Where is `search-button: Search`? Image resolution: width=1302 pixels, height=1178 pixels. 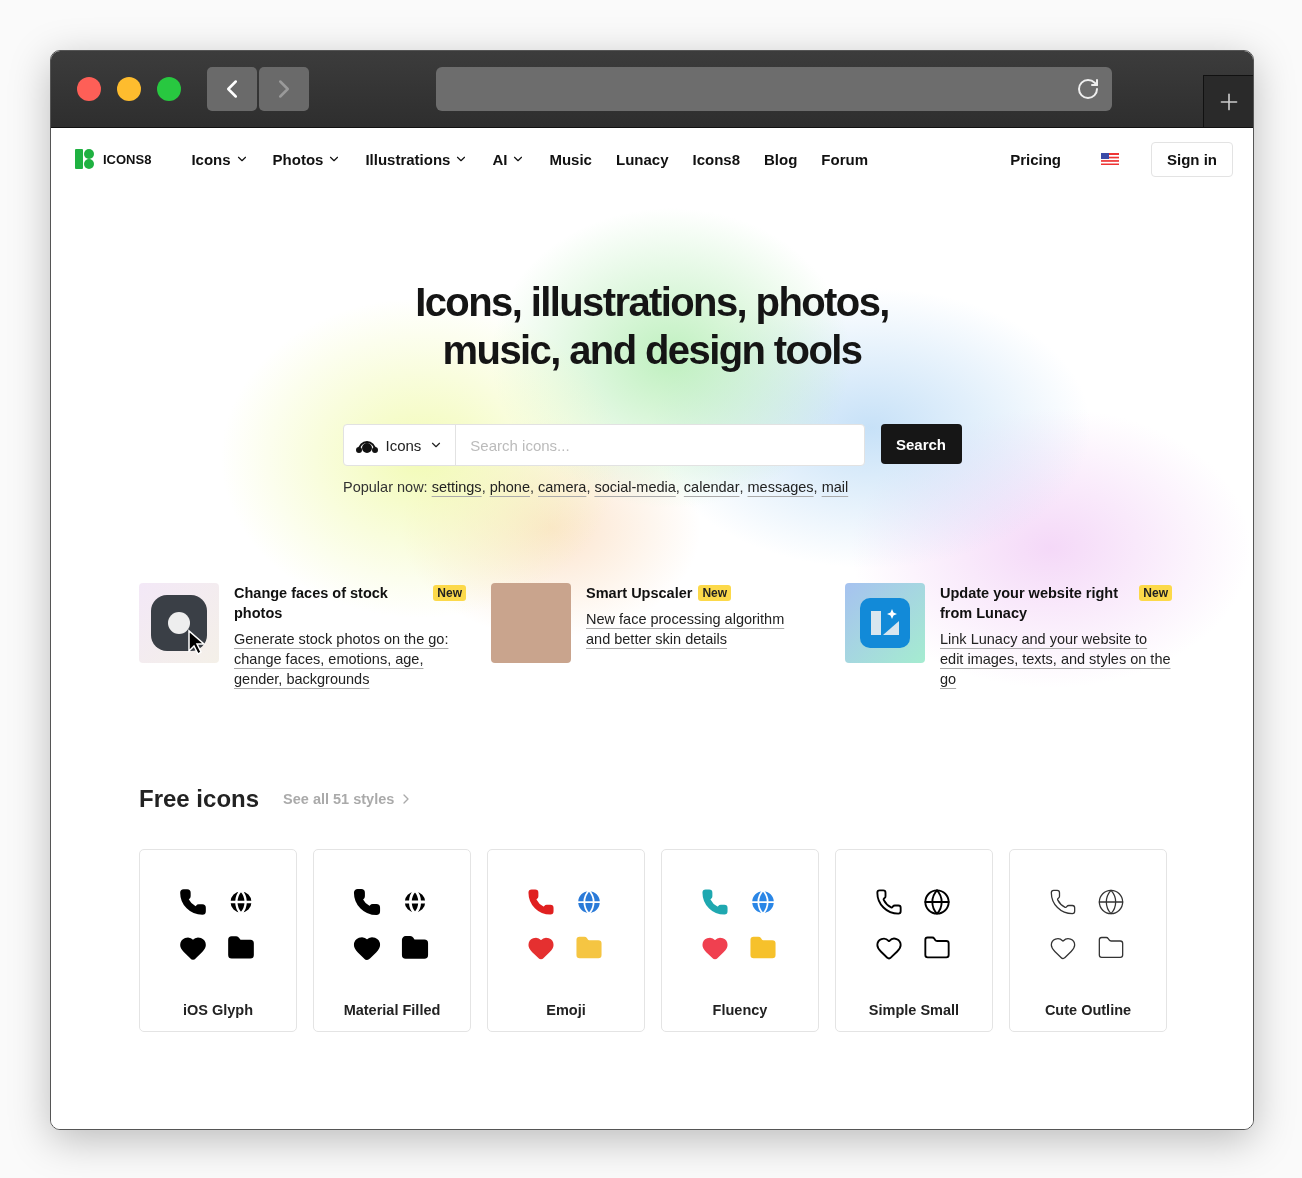 search-button: Search is located at coordinates (921, 444).